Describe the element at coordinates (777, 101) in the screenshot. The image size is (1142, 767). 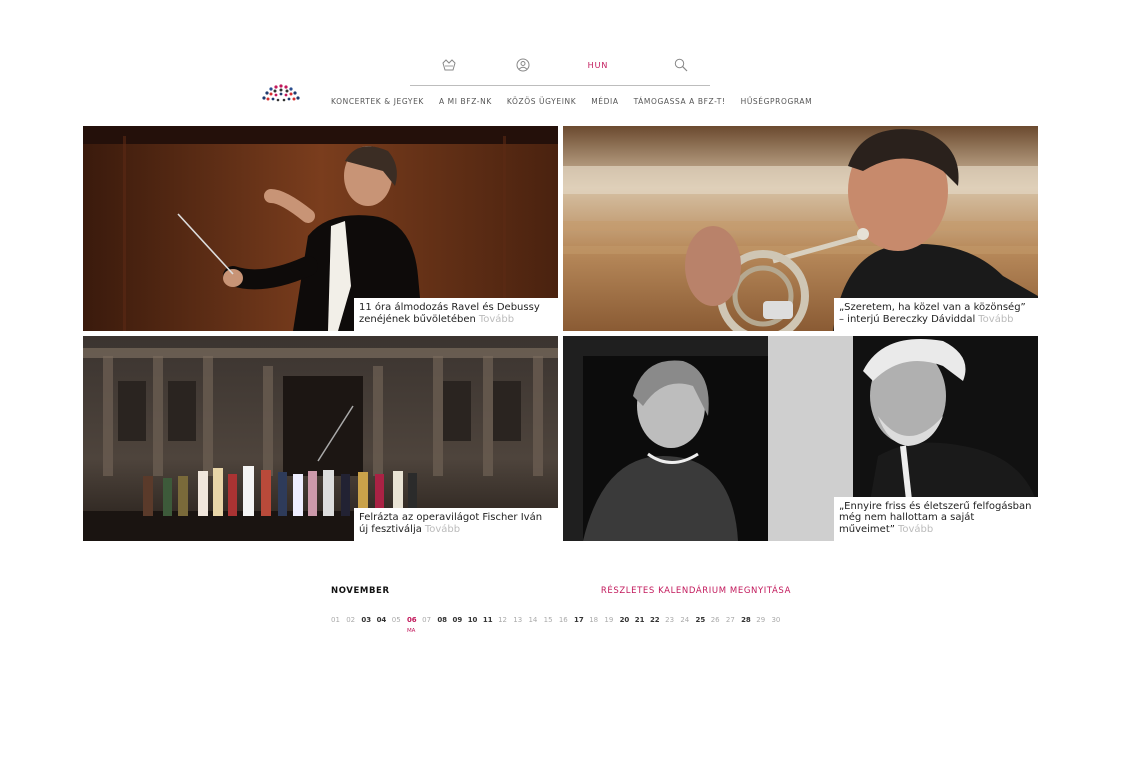
I see `nav-loyalty-program: HŰSÉGPROGRAM` at that location.